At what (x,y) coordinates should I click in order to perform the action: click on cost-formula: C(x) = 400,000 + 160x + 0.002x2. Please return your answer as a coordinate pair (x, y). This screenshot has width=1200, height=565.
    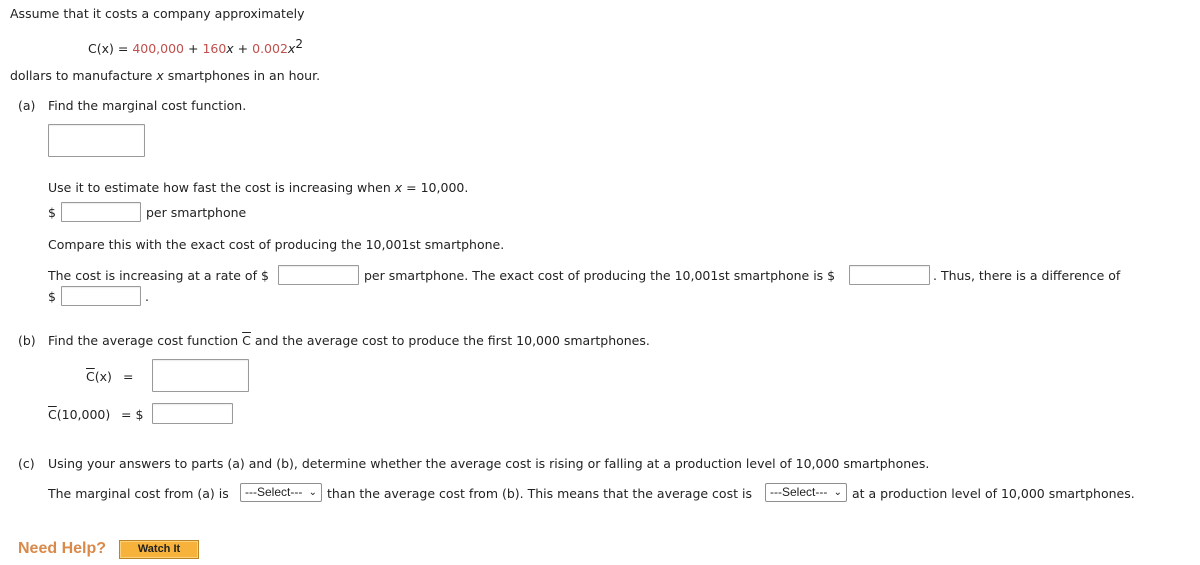
    Looking at the image, I should click on (195, 47).